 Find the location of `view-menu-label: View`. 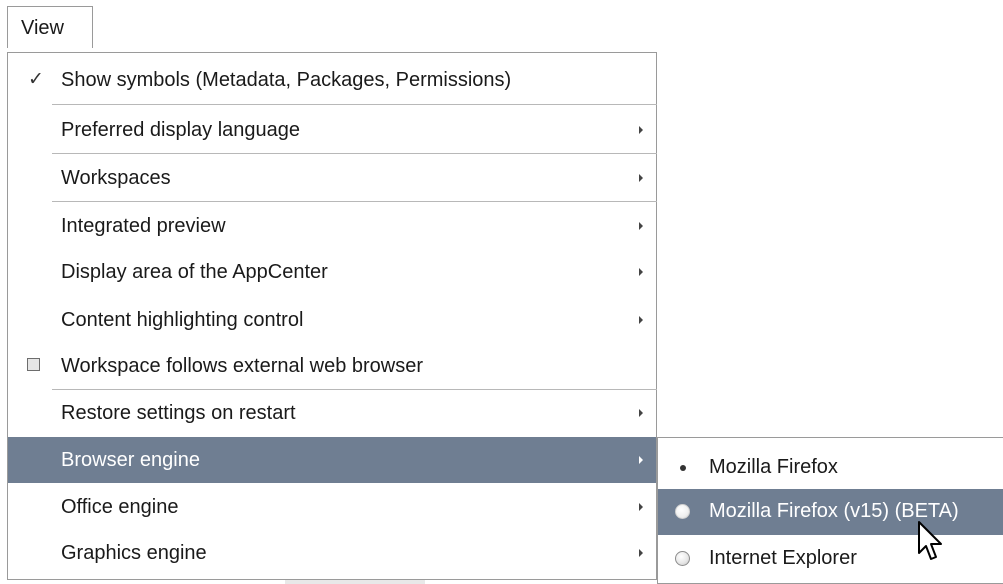

view-menu-label: View is located at coordinates (42, 28).